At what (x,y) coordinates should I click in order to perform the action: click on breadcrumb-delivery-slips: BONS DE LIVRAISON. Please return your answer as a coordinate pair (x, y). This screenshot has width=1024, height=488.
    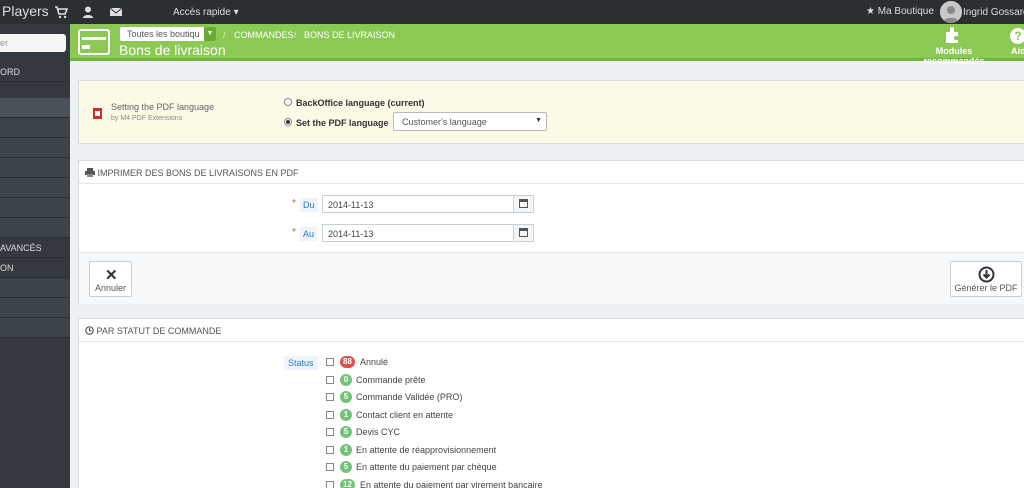
    Looking at the image, I should click on (349, 35).